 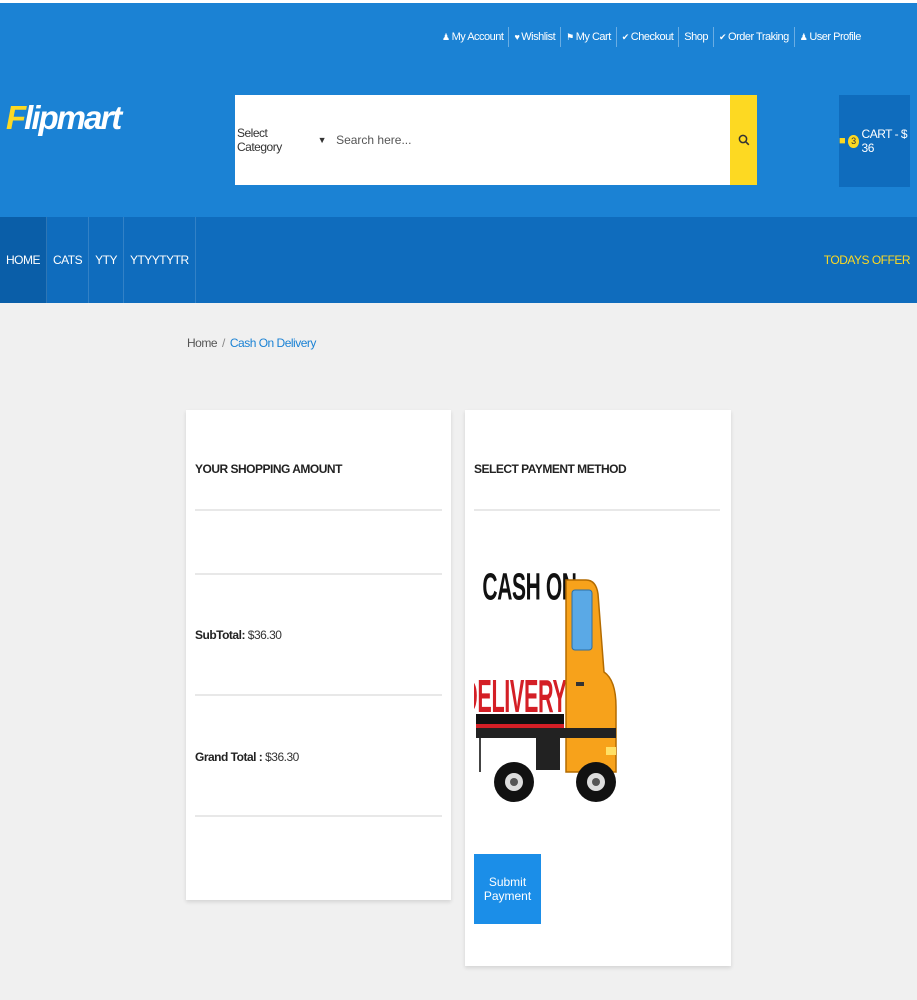 I want to click on search-input, so click(x=545, y=140).